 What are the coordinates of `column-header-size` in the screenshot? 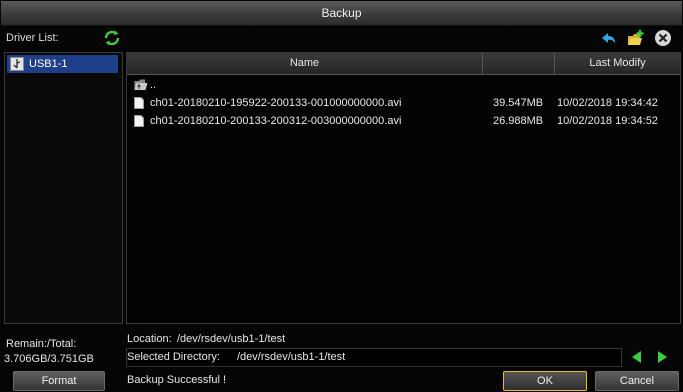 It's located at (519, 63).